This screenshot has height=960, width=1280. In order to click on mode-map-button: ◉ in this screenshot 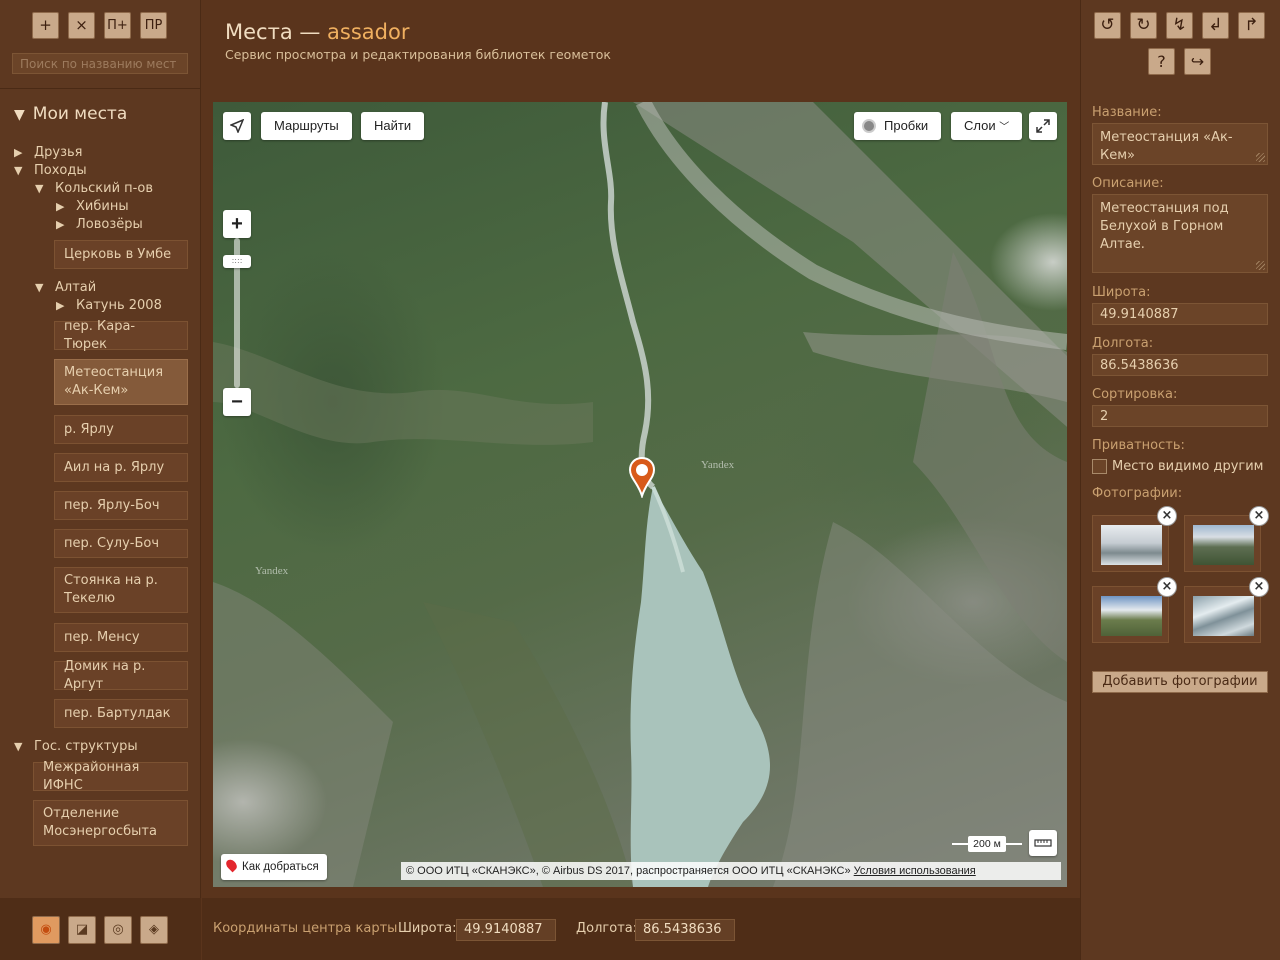, I will do `click(46, 930)`.